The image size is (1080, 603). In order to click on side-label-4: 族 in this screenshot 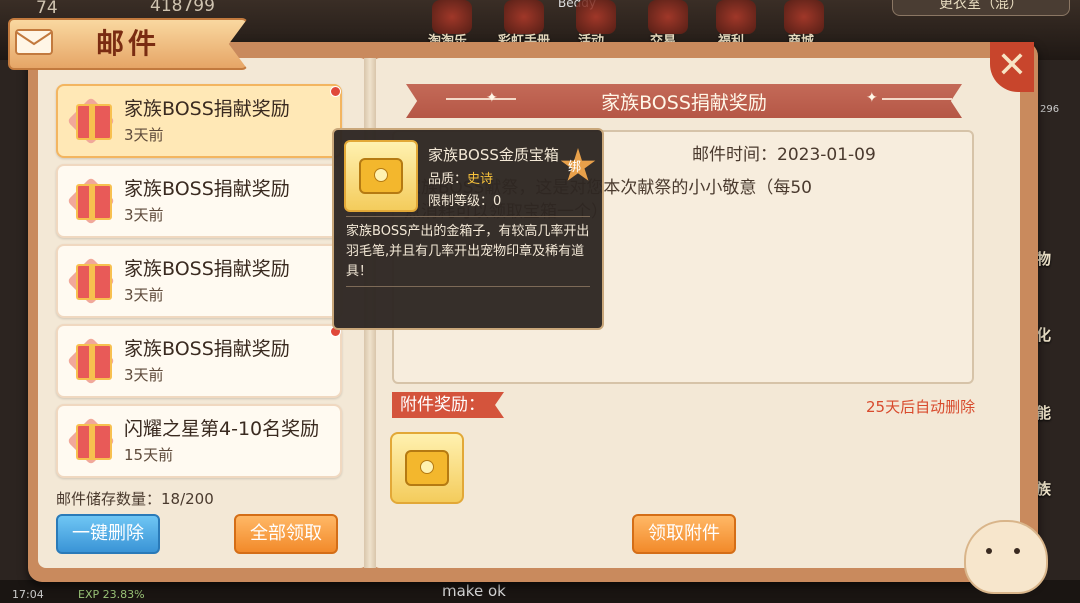, I will do `click(1043, 488)`.